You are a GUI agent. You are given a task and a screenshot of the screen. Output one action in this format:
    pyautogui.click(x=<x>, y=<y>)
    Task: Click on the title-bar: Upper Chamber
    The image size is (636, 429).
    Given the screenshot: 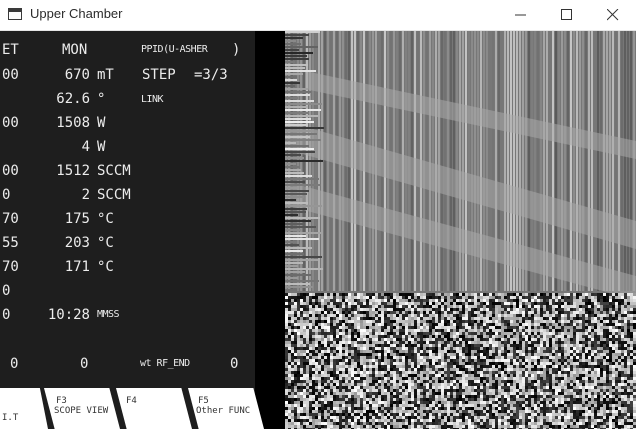 What is the action you would take?
    pyautogui.click(x=318, y=15)
    